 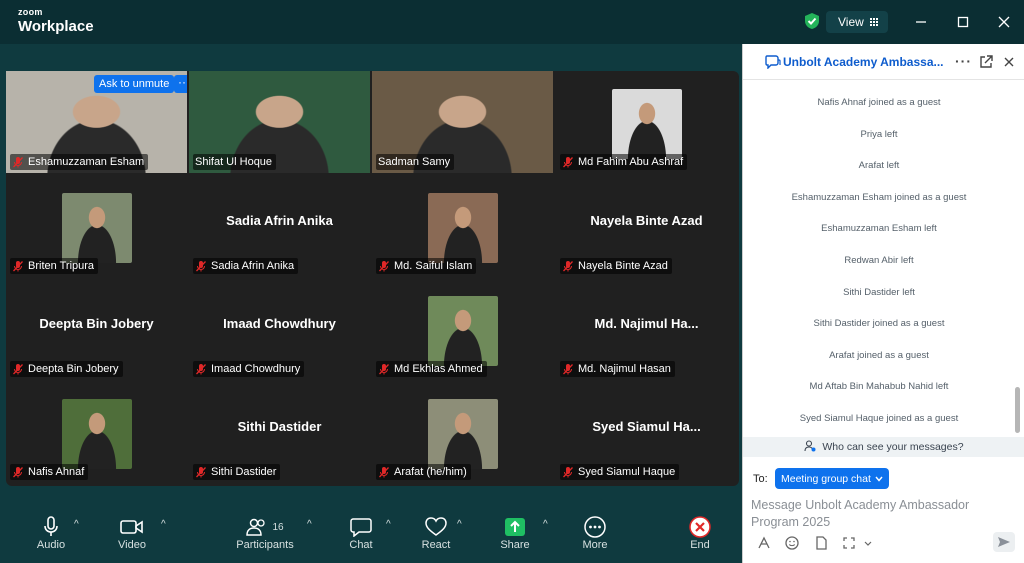 I want to click on participant-display-name: Deepta Bin Jobery, so click(x=96, y=323).